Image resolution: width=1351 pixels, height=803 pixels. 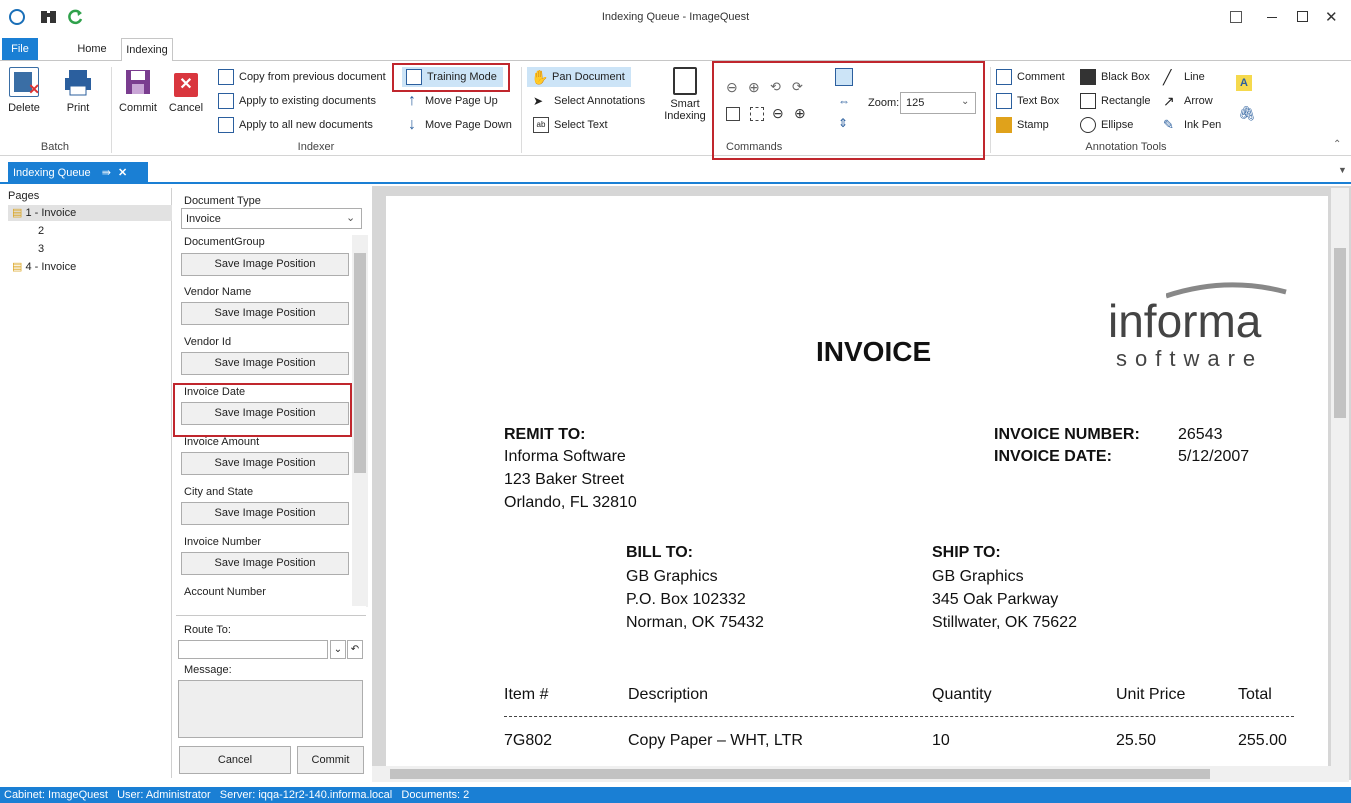 I want to click on viewer-hscrollbar, so click(x=860, y=774).